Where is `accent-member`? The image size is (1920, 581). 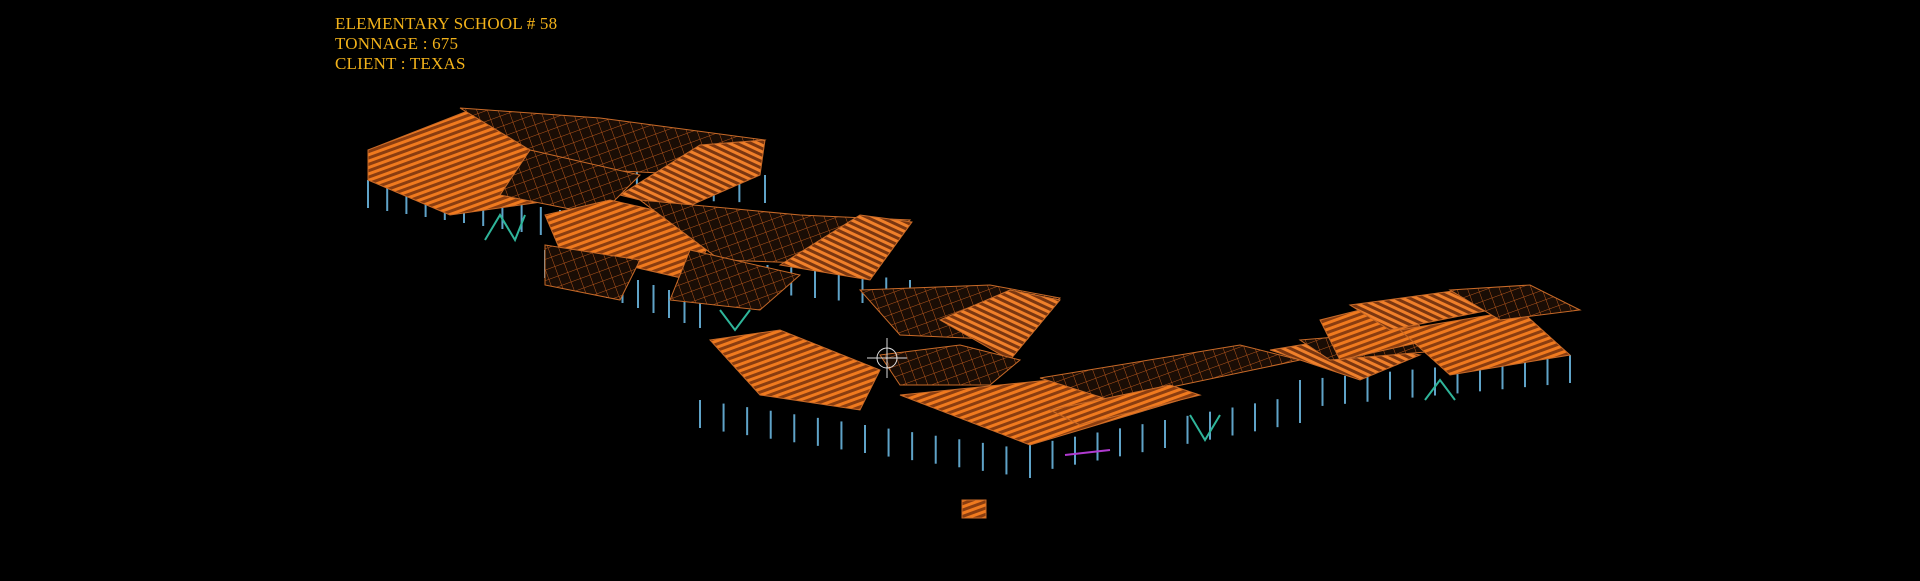
accent-member is located at coordinates (1087, 452).